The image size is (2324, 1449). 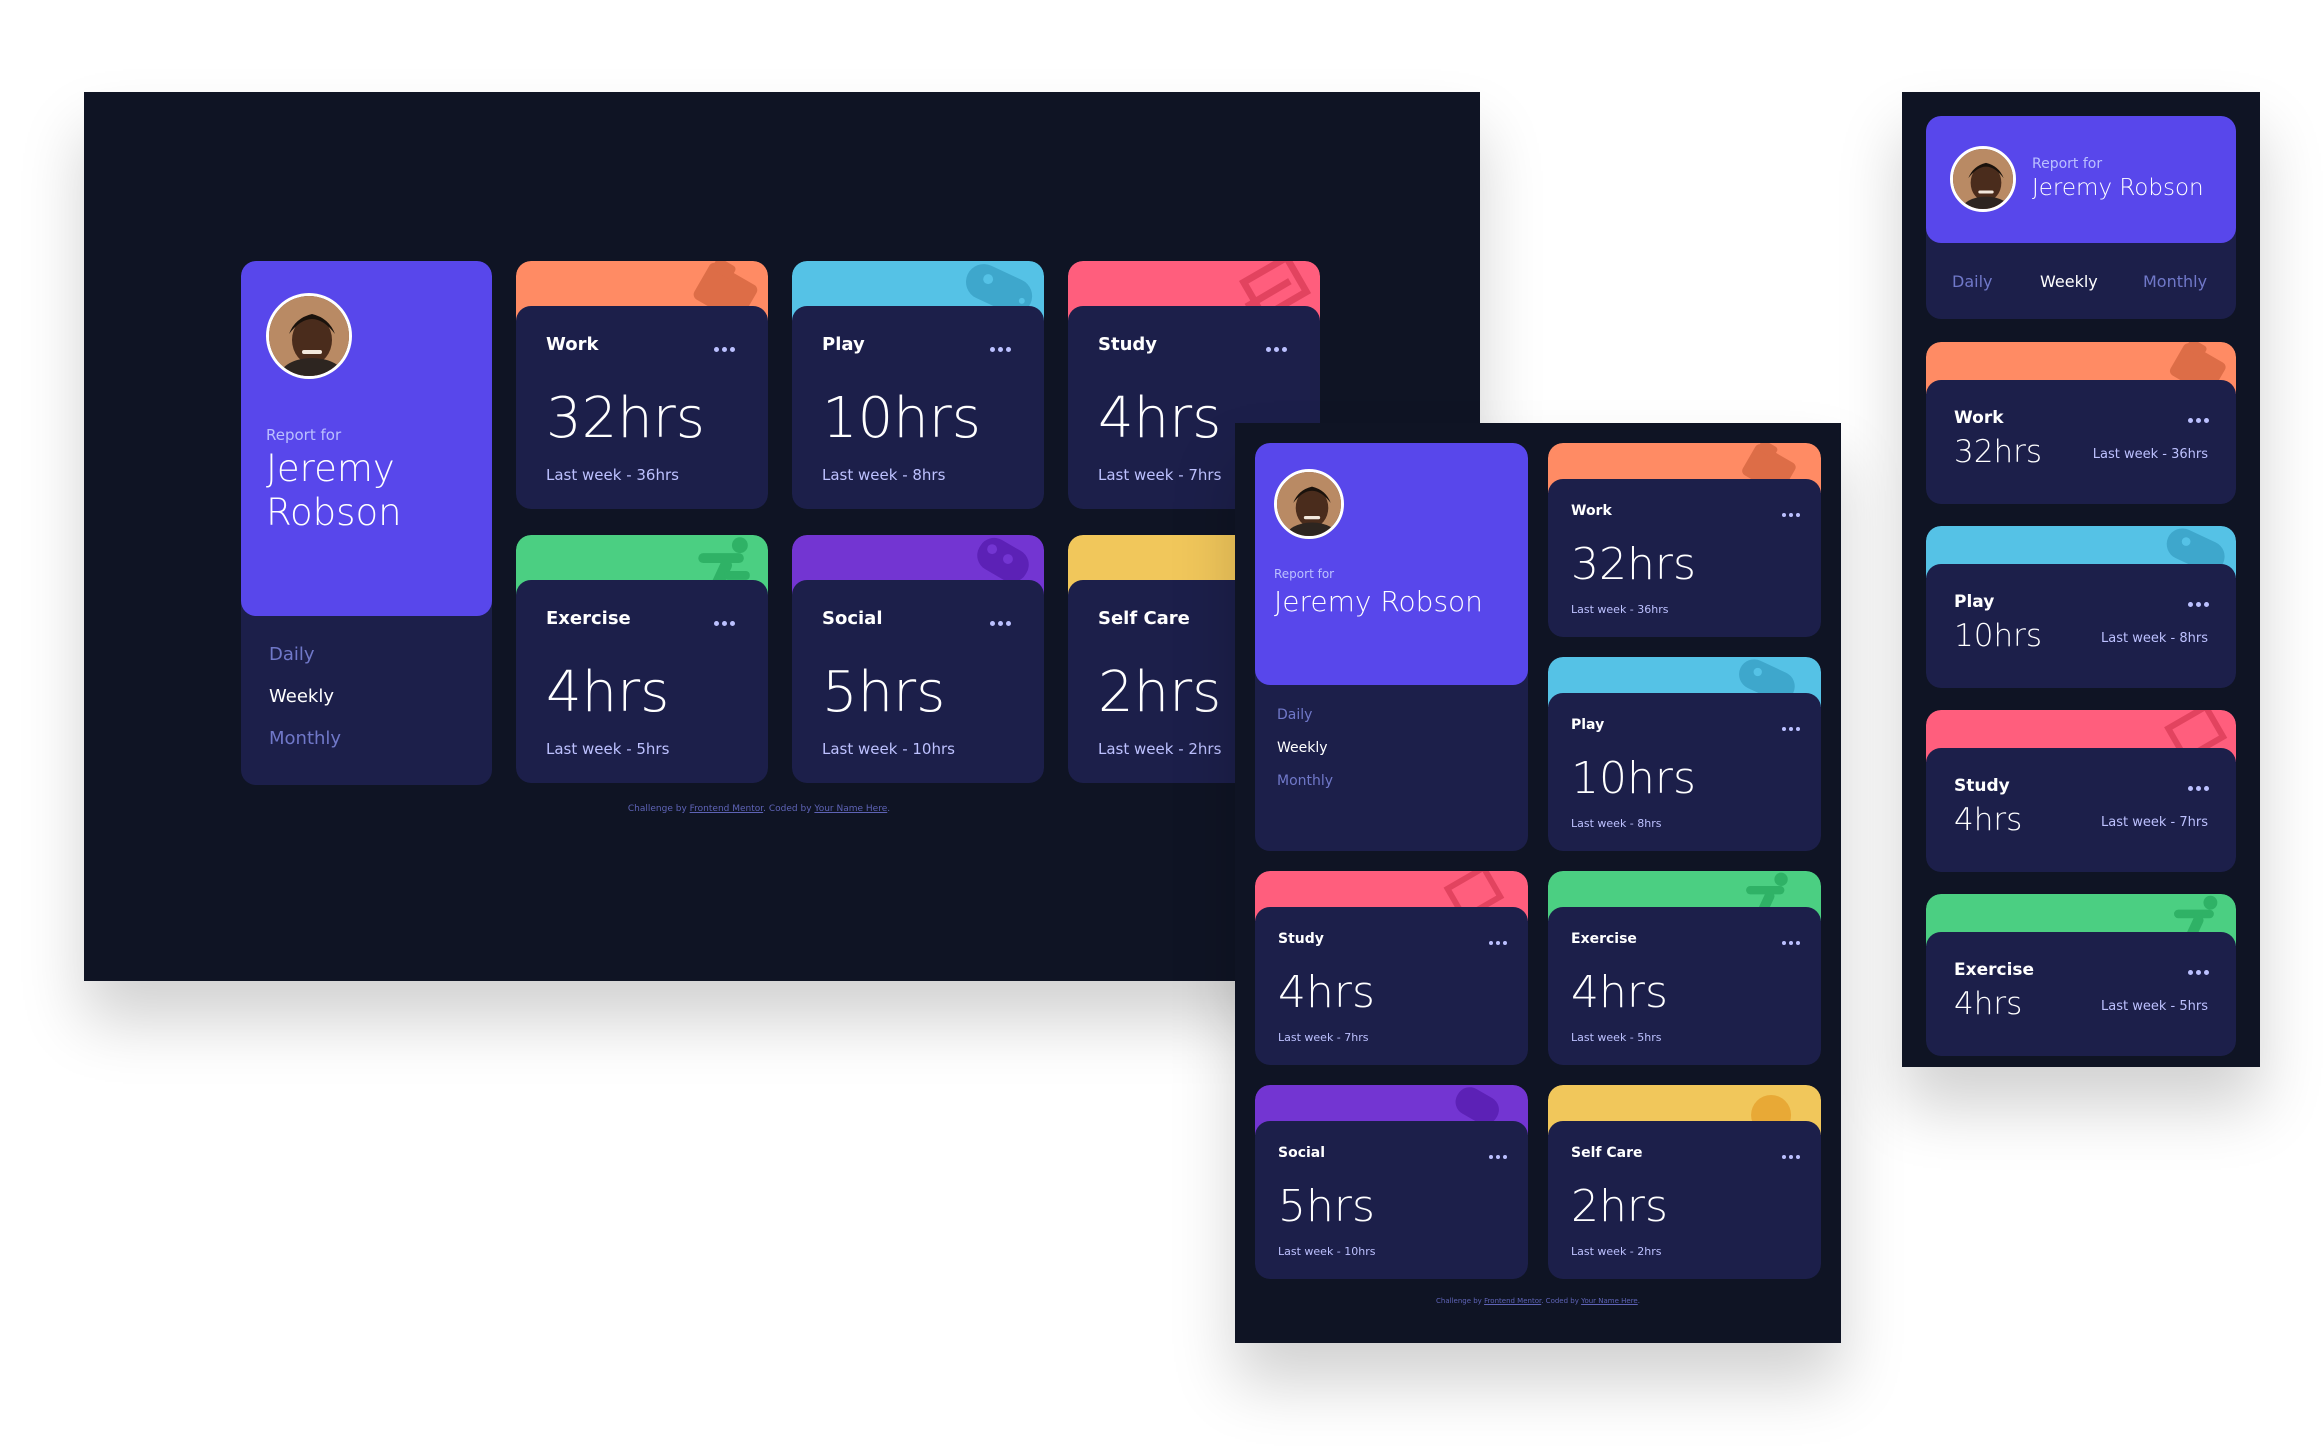 I want to click on activity-card-social: Social 5hrs Last week - 10hrs, so click(x=1391, y=1182).